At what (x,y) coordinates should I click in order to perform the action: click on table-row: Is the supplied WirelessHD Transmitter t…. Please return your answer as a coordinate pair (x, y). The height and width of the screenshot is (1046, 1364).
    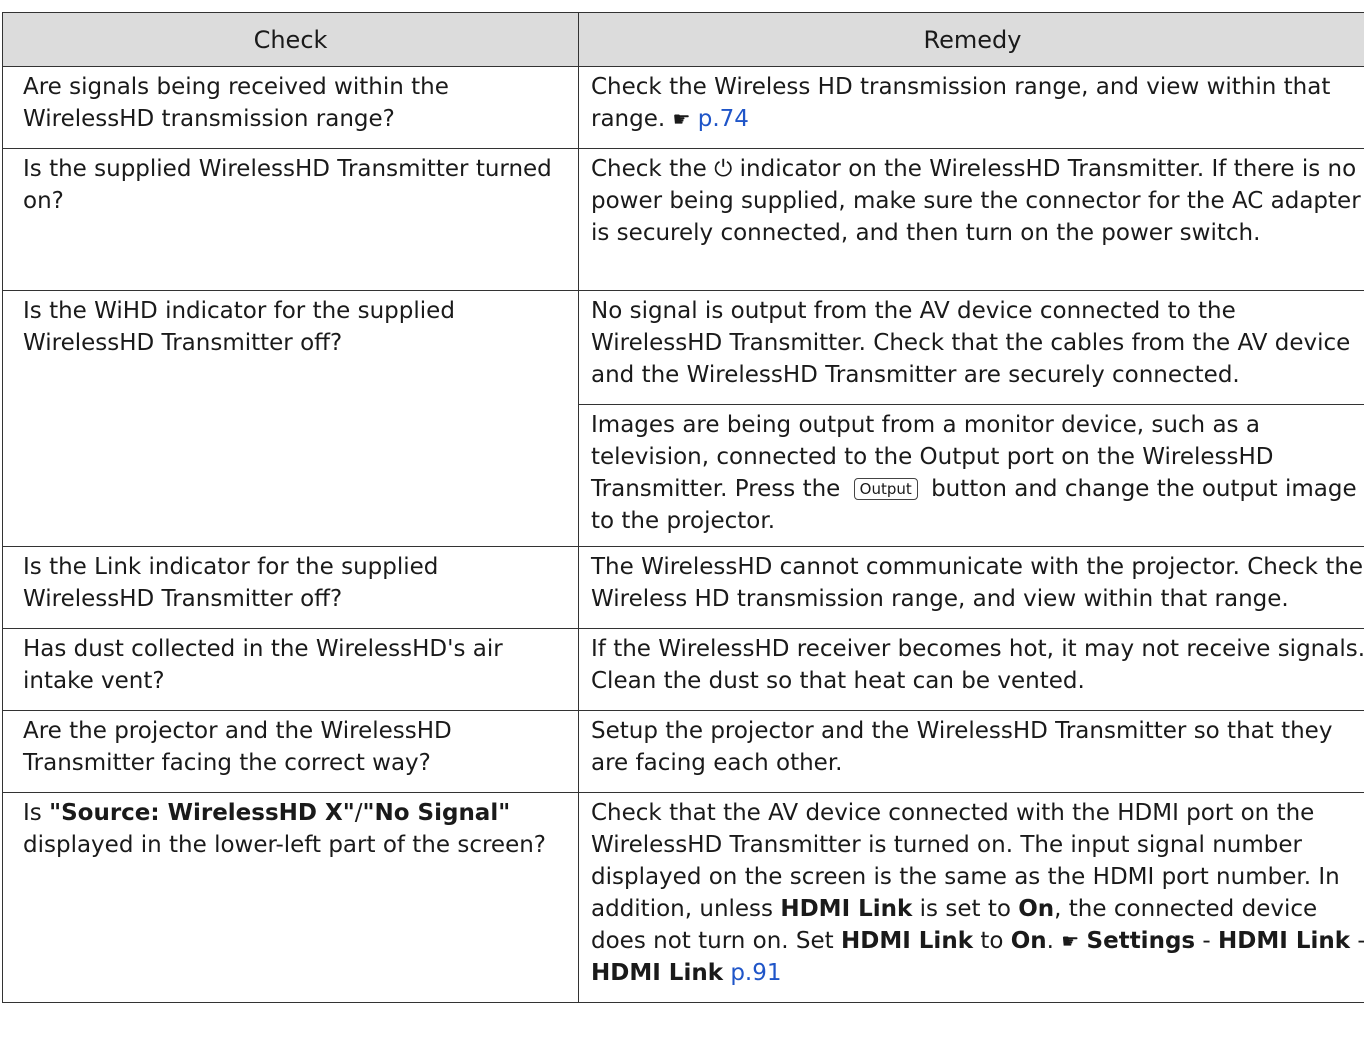
    Looking at the image, I should click on (683, 219).